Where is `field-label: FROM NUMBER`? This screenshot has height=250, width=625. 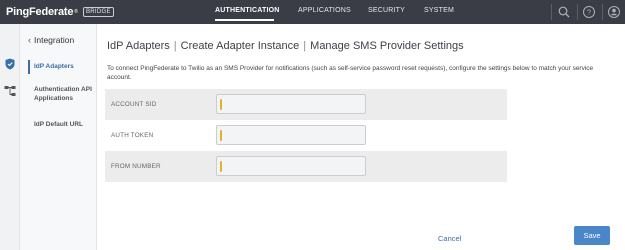
field-label: FROM NUMBER is located at coordinates (136, 166).